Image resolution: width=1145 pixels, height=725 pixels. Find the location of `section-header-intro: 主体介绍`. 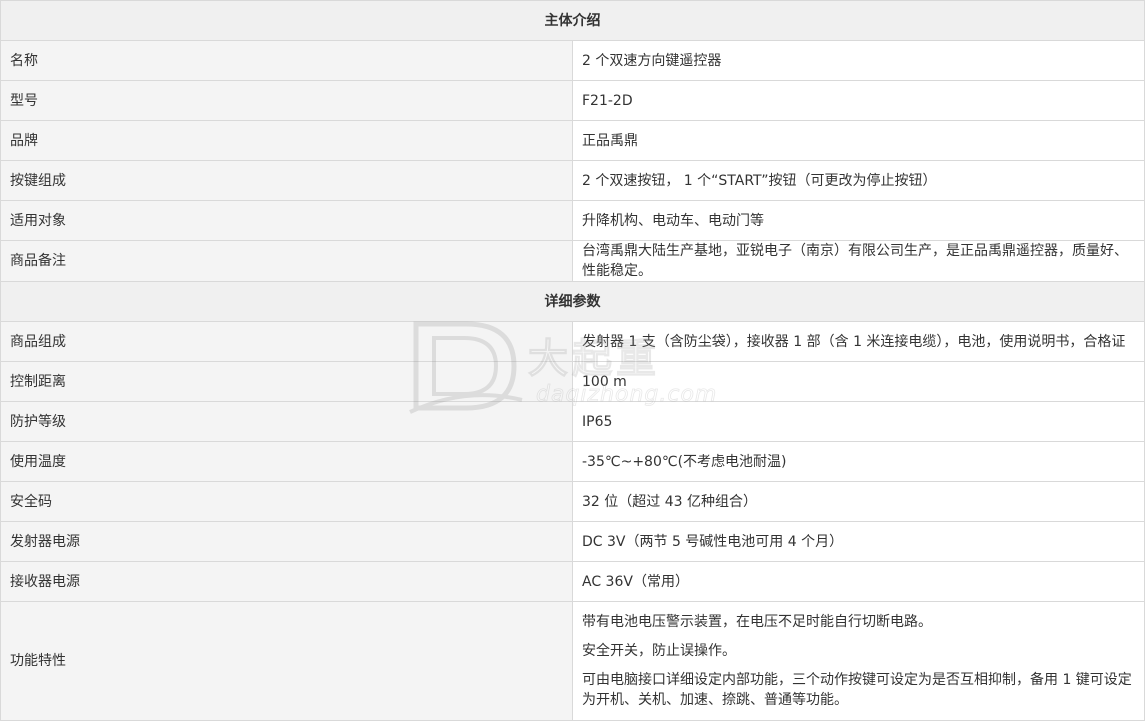

section-header-intro: 主体介绍 is located at coordinates (572, 20).